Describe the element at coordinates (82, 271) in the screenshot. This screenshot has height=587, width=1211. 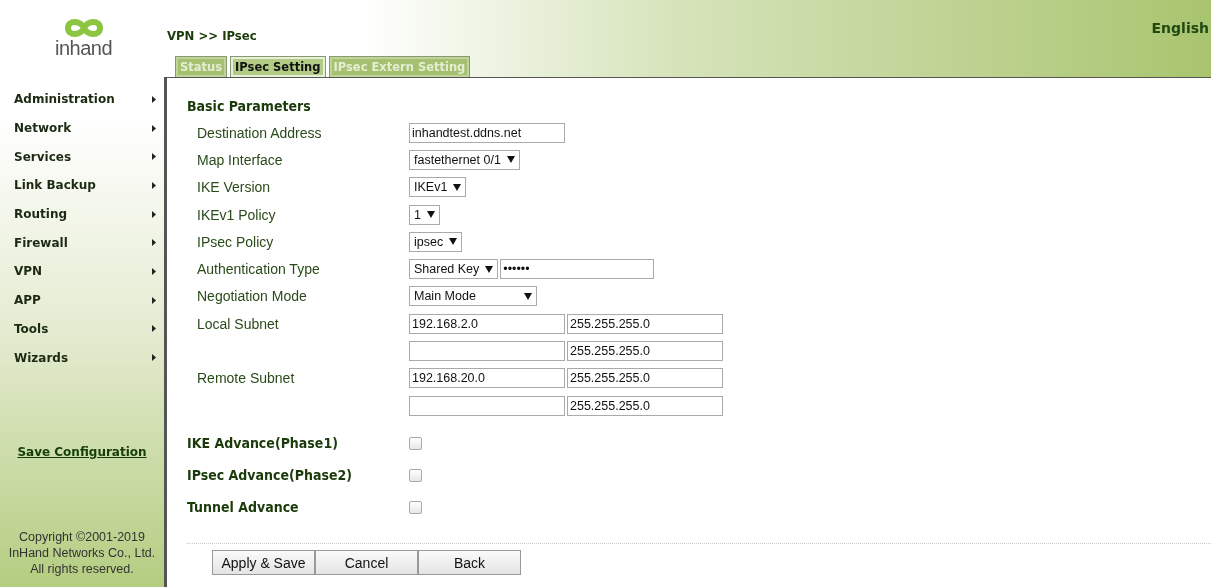
I see `nav-item: VPN` at that location.